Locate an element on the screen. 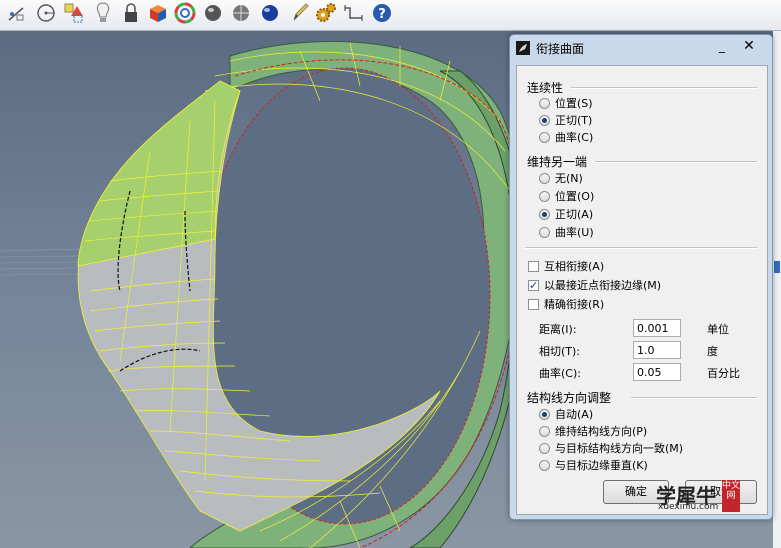  option-label: 位置(O) is located at coordinates (575, 196).